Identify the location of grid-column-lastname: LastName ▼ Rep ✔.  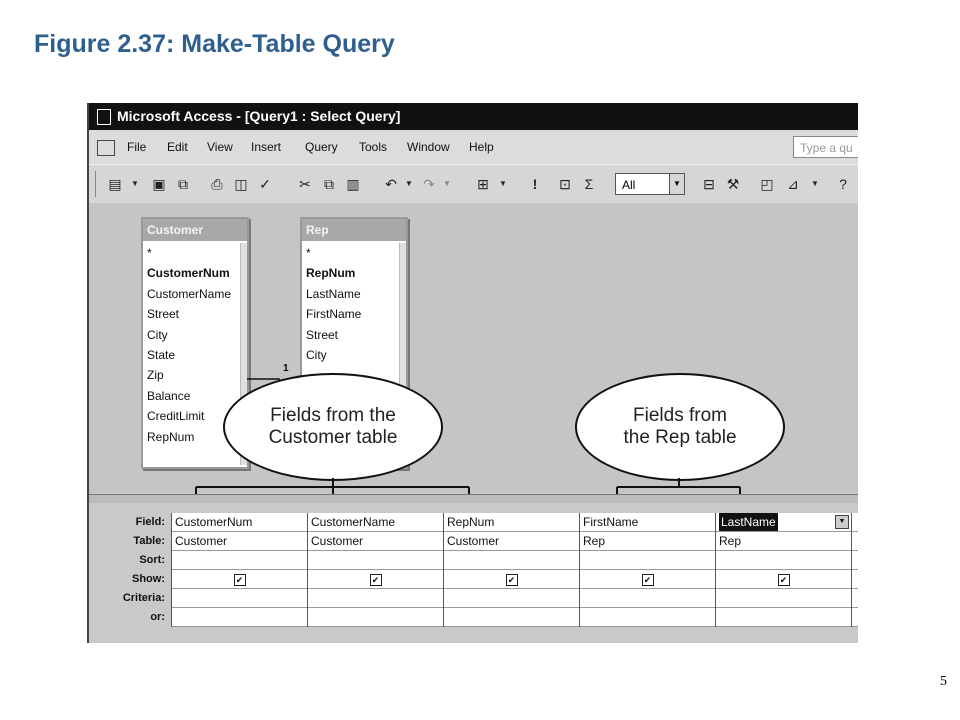
(783, 570).